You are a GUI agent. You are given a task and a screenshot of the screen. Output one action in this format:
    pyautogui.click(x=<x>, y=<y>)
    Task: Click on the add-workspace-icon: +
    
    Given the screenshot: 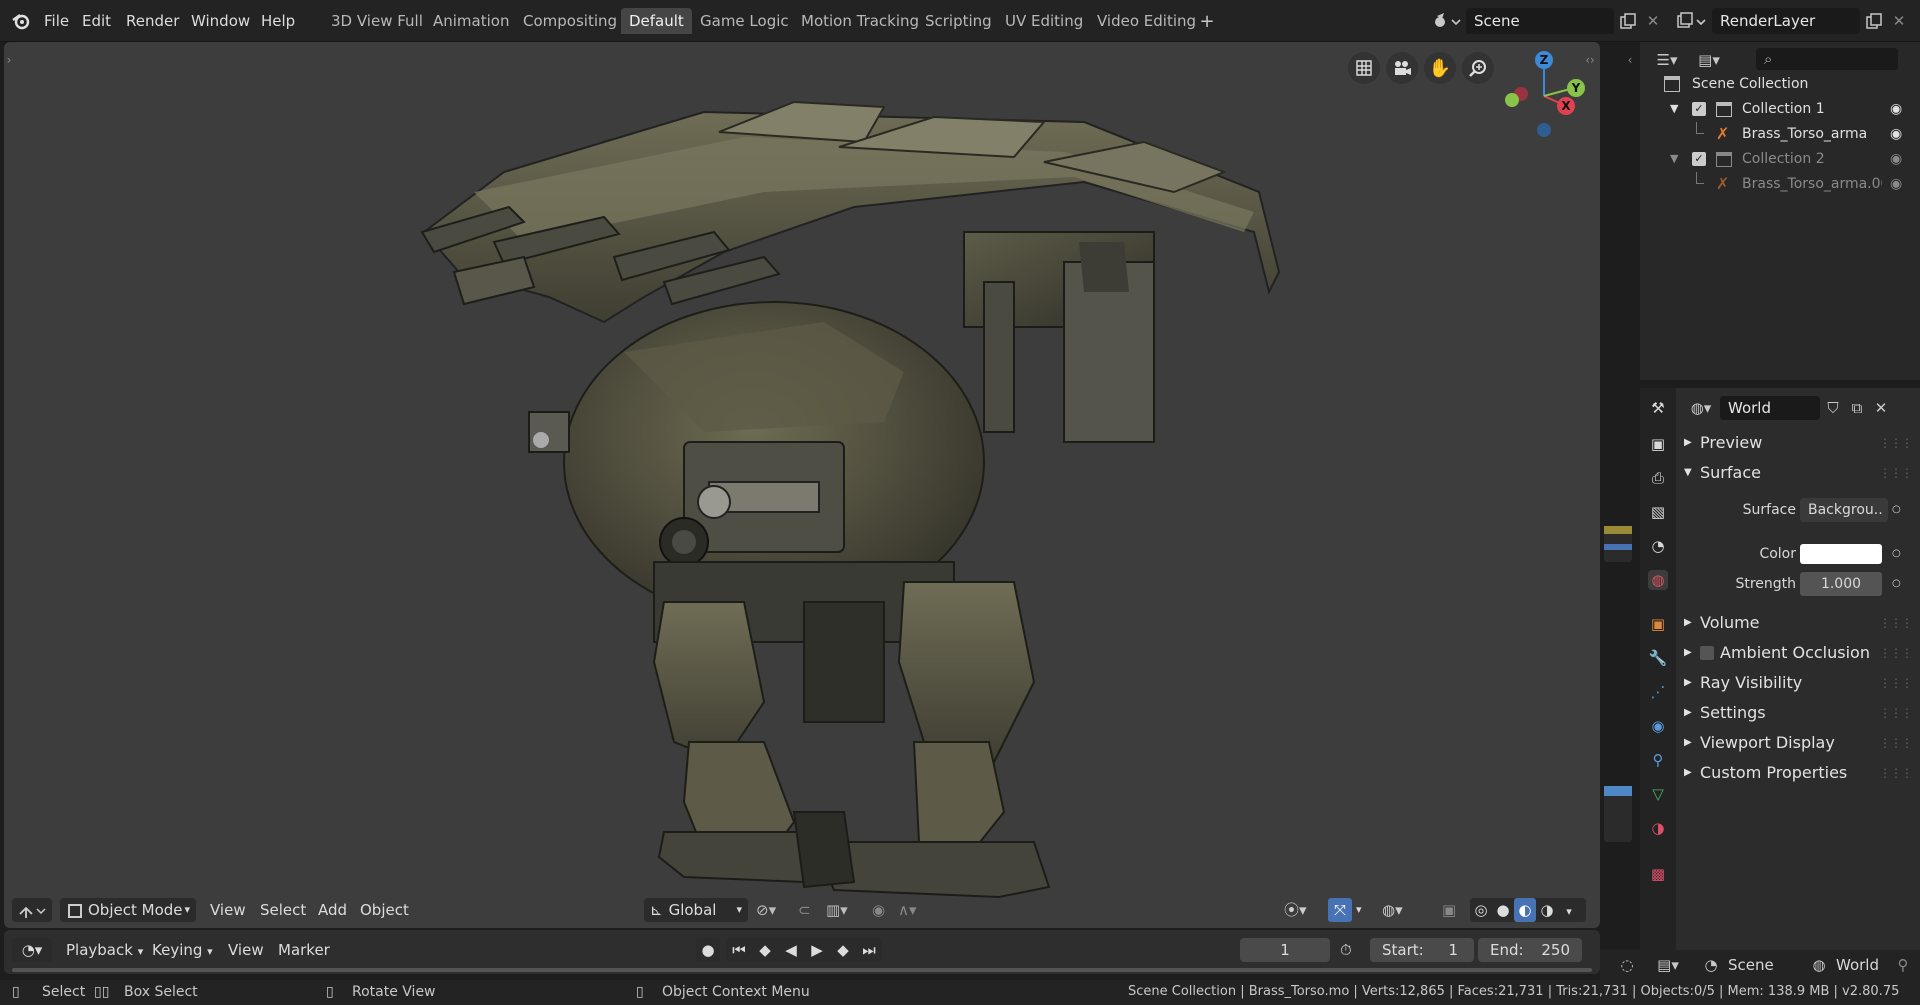 What is the action you would take?
    pyautogui.click(x=1207, y=21)
    